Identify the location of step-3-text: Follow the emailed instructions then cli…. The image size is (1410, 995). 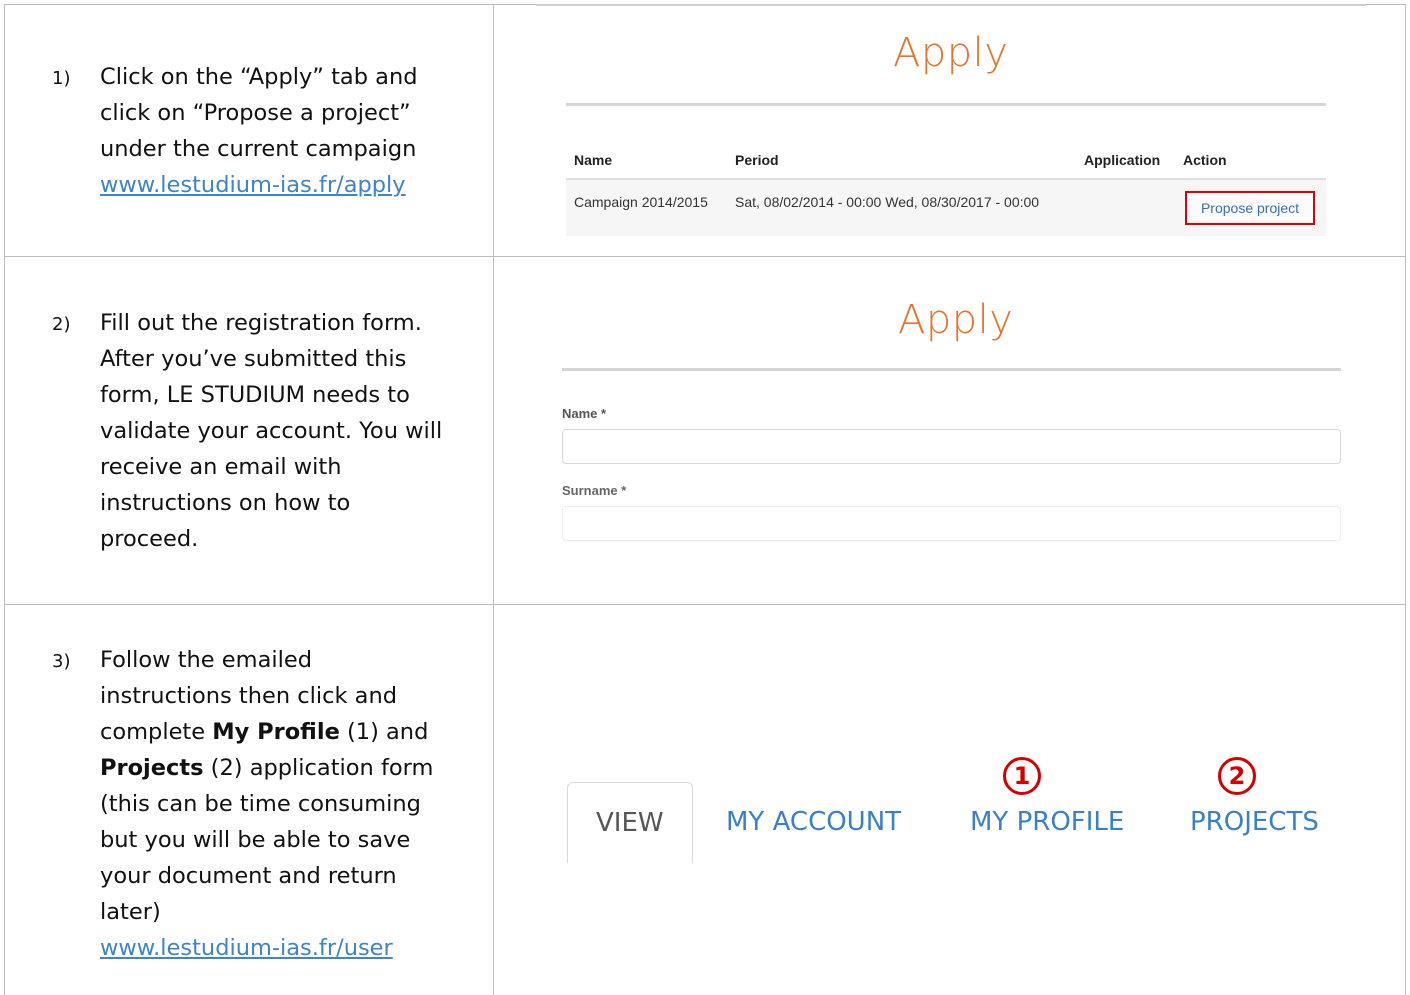
(272, 804).